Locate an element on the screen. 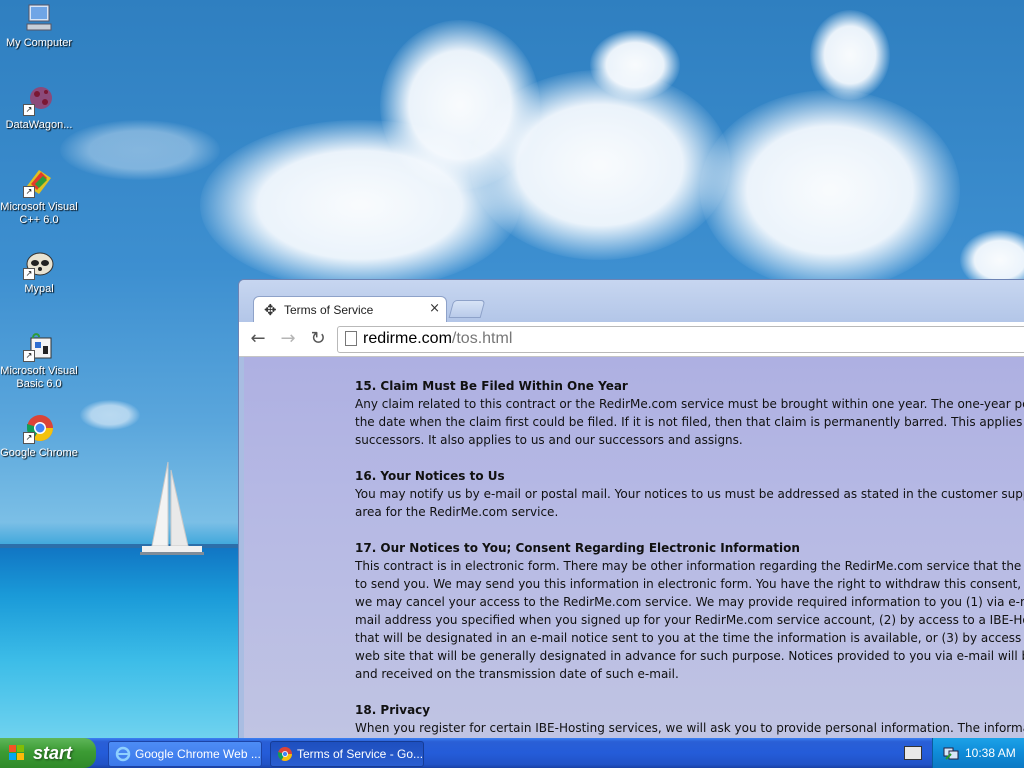 This screenshot has width=1024, height=768. browser-toolbar: ← → ↻ redirme.com/tos.html is located at coordinates (631, 339).